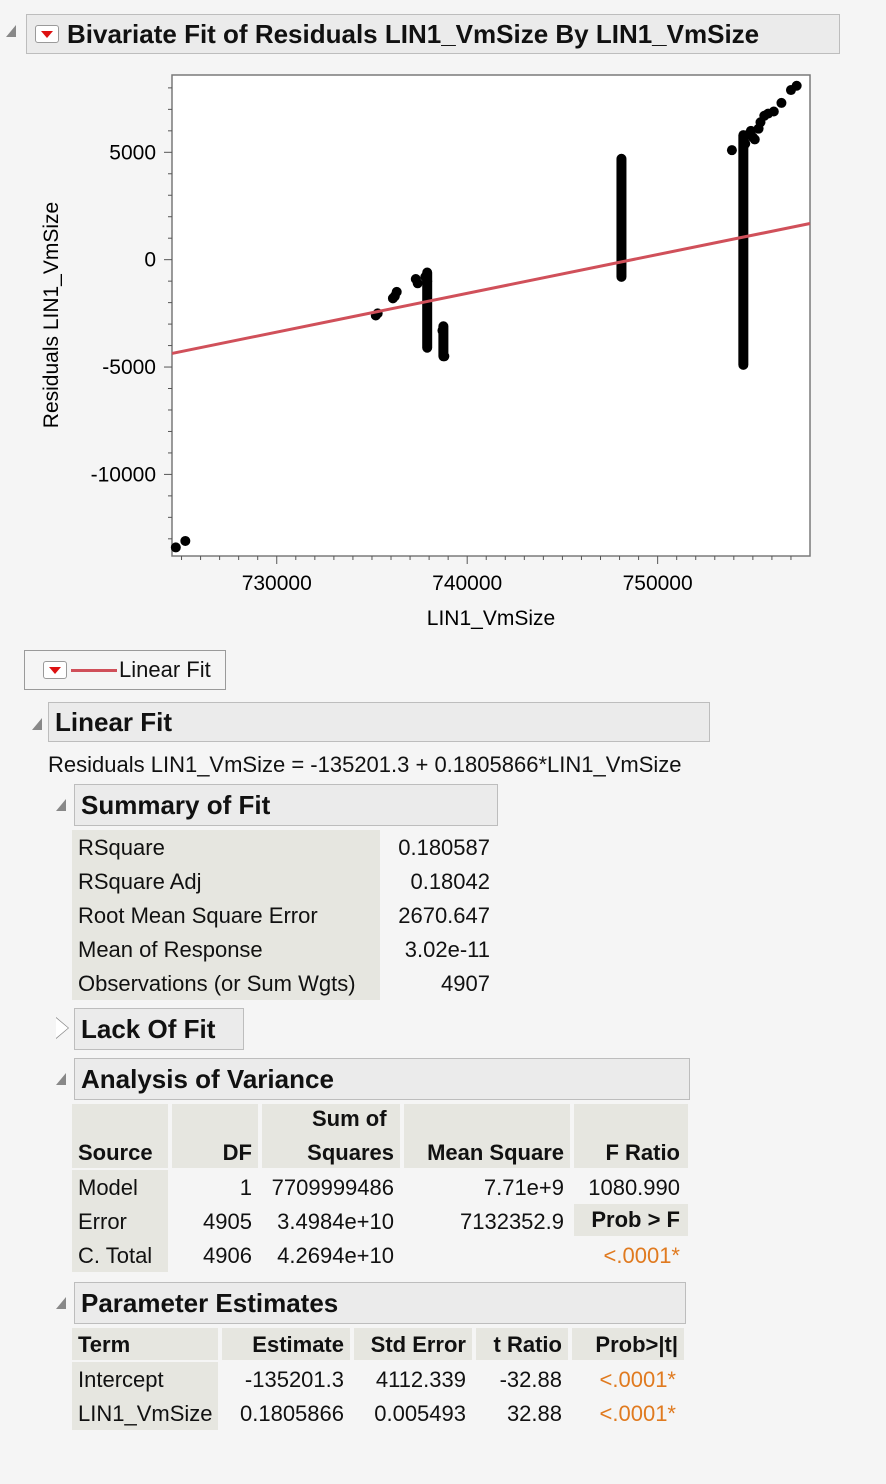 The height and width of the screenshot is (1484, 886). Describe the element at coordinates (634, 1187) in the screenshot. I see `anova-row-f: 1080.990` at that location.